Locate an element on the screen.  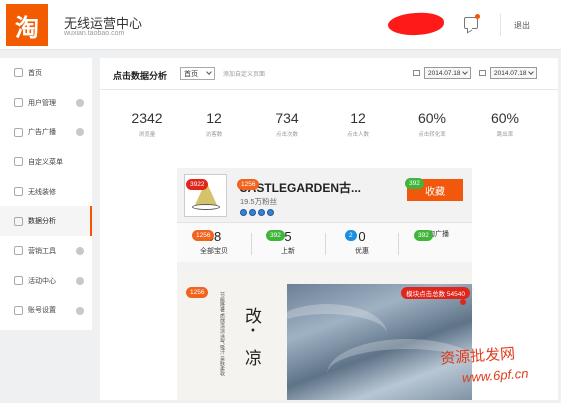
menu-icon is located at coordinates (18, 162).